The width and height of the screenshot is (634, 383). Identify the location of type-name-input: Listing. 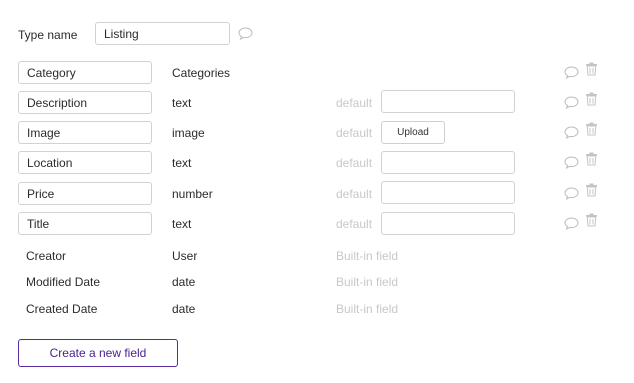
(162, 33).